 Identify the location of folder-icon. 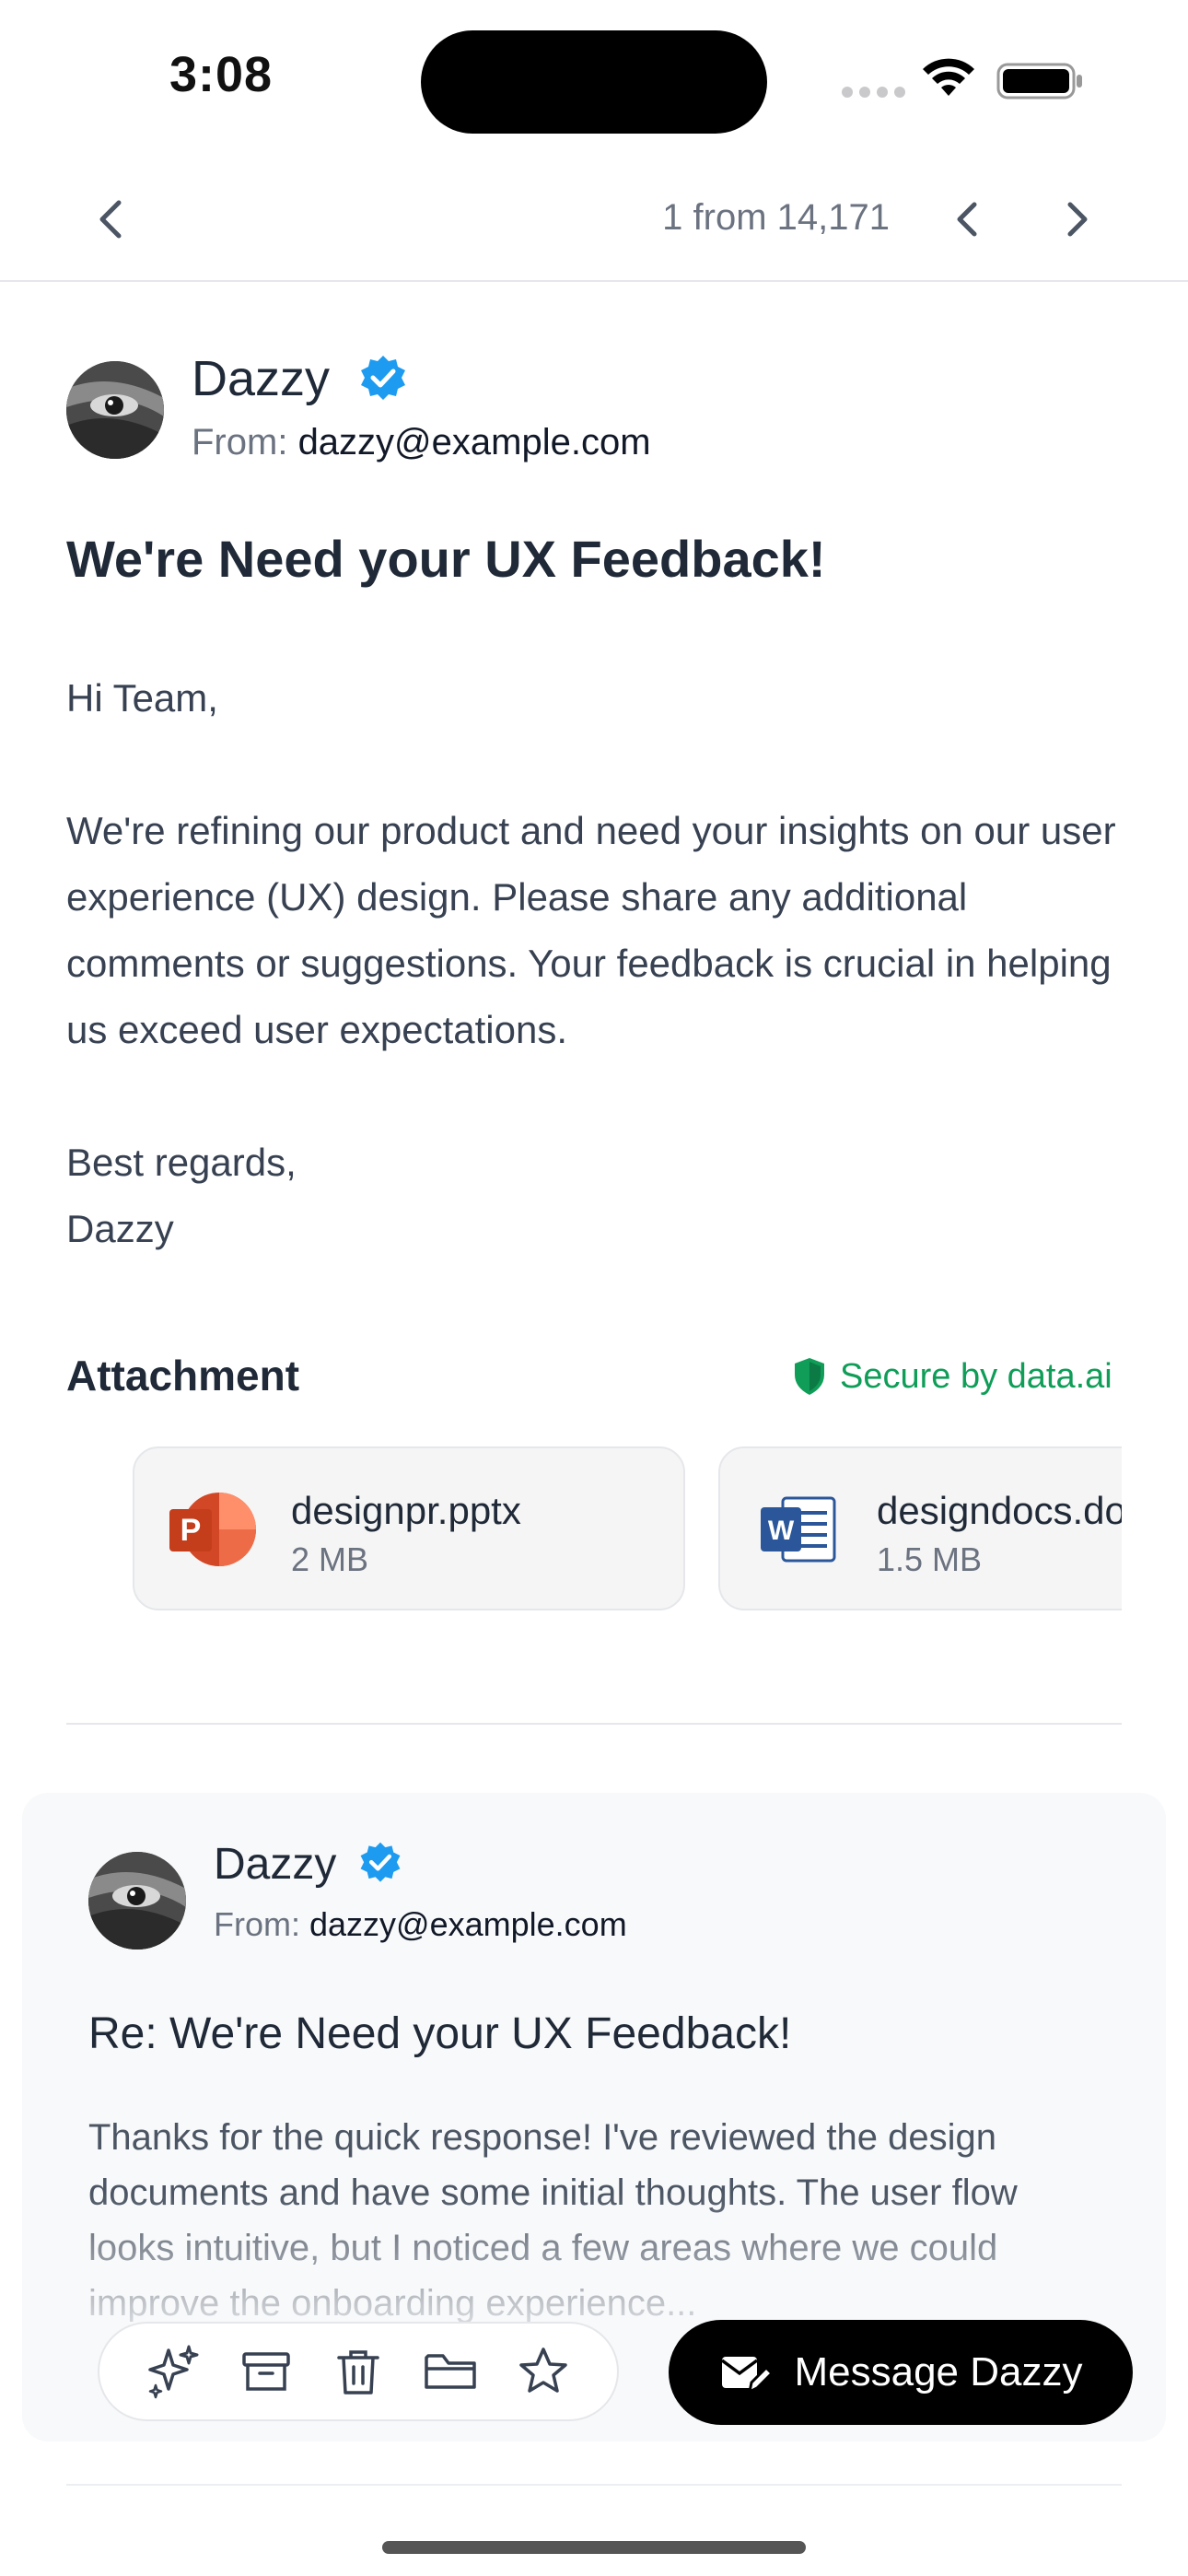
(451, 2371).